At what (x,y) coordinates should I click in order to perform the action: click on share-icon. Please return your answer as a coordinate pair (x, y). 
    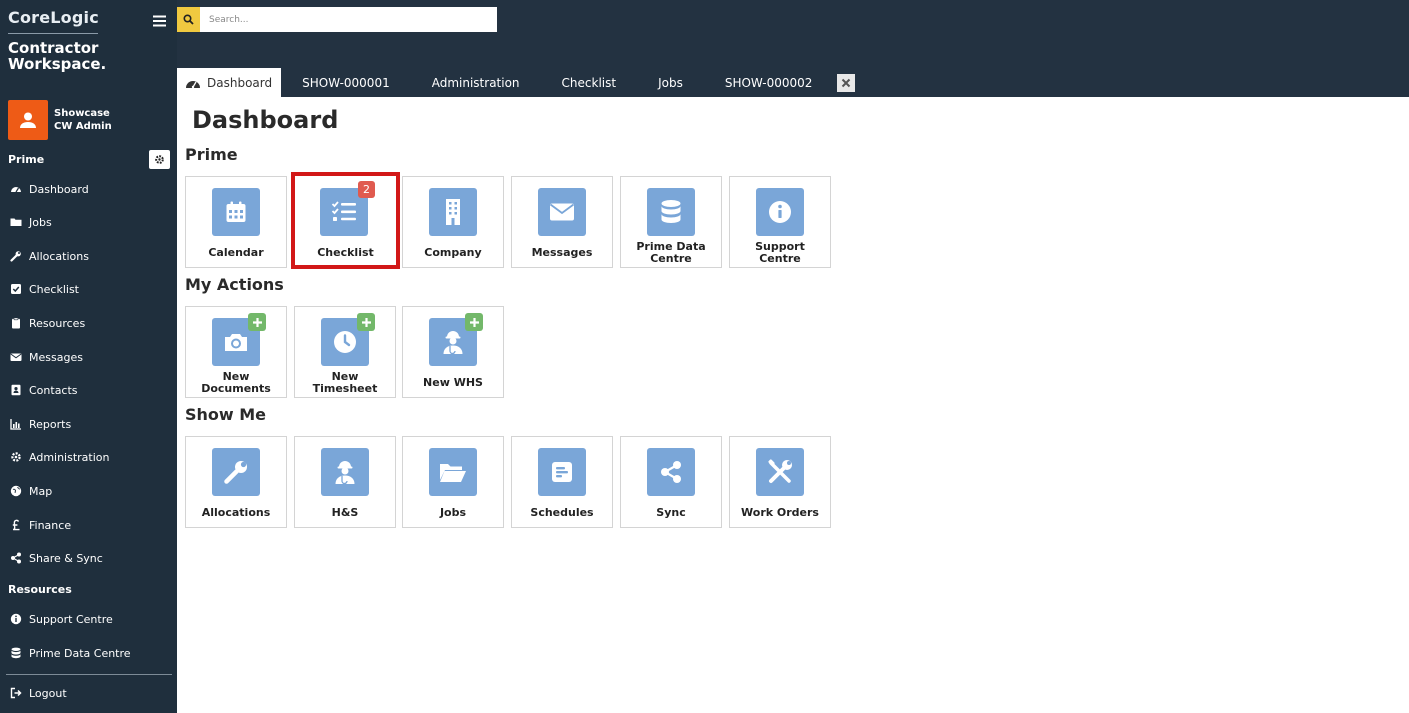
    Looking at the image, I should click on (16, 558).